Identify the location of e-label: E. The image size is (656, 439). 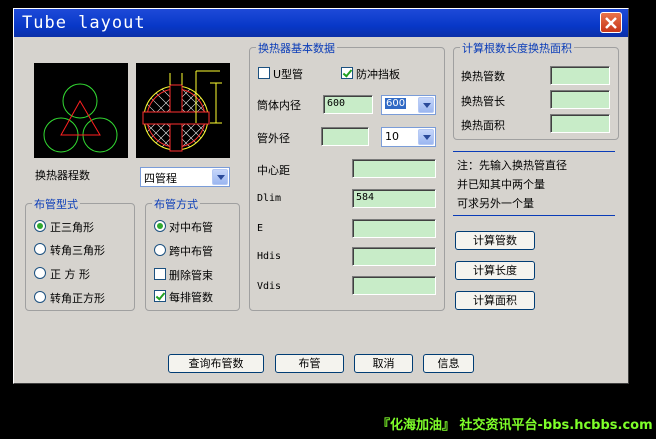
(260, 228).